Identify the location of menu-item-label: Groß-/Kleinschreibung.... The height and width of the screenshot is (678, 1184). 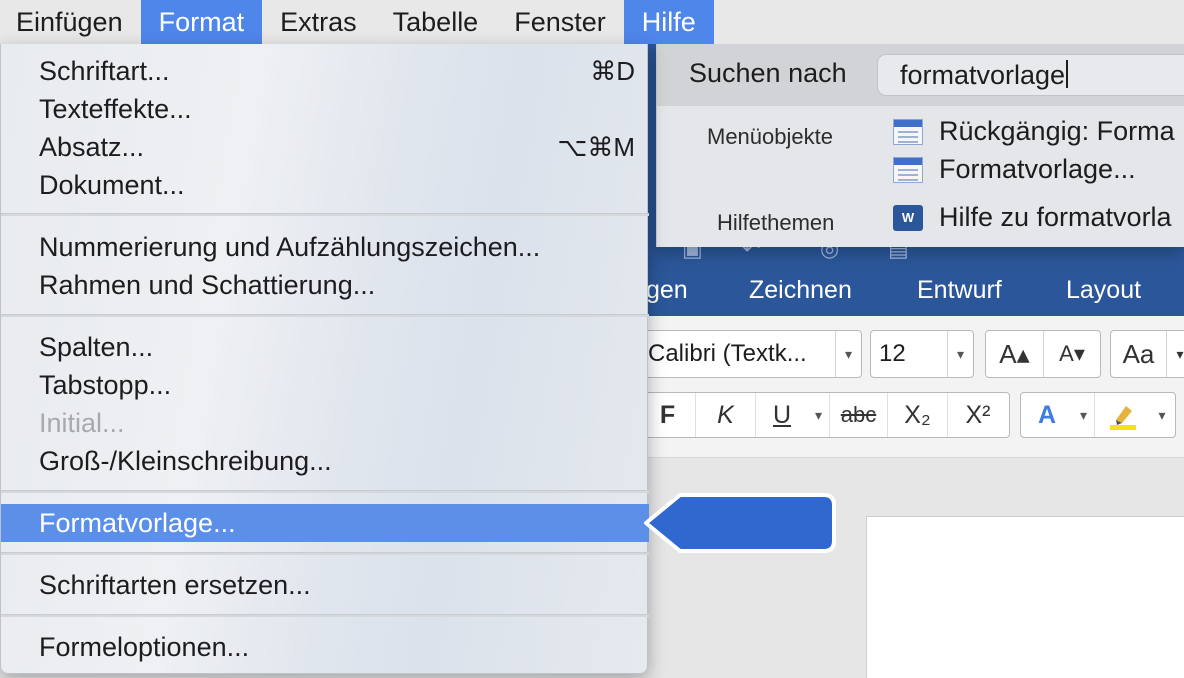
(185, 461).